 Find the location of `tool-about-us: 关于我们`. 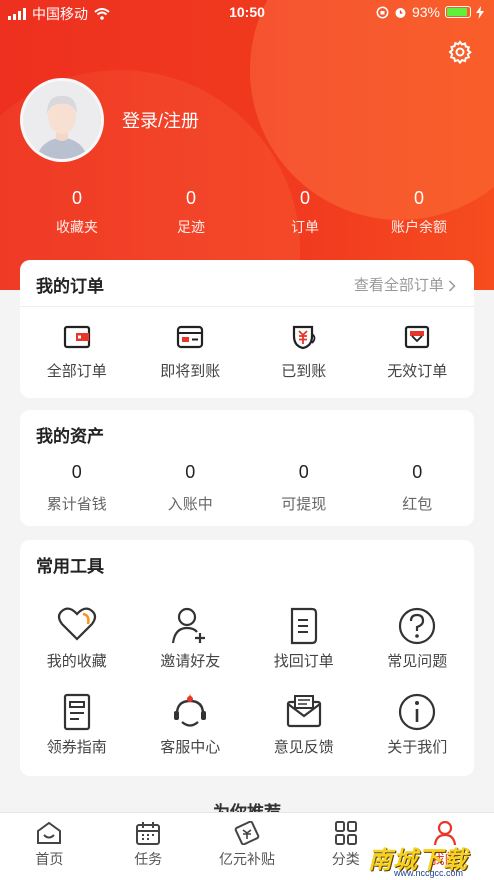

tool-about-us: 关于我们 is located at coordinates (418, 724).